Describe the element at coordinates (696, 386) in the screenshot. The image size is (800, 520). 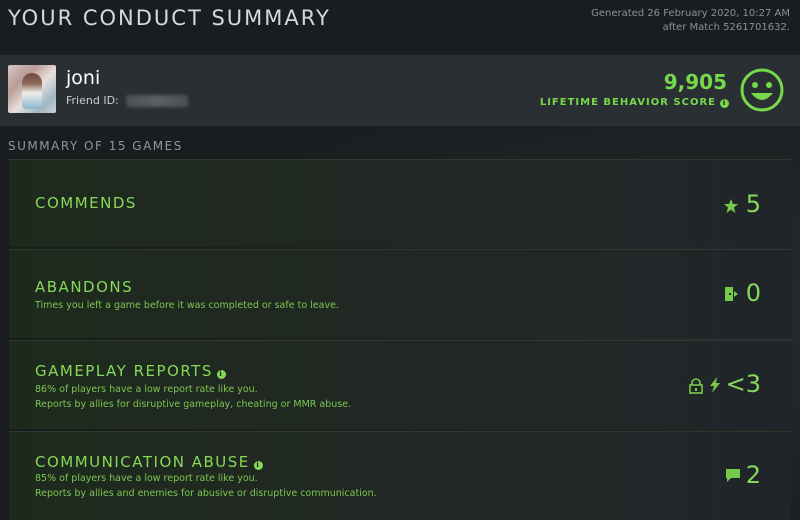
I see `lock-icon` at that location.